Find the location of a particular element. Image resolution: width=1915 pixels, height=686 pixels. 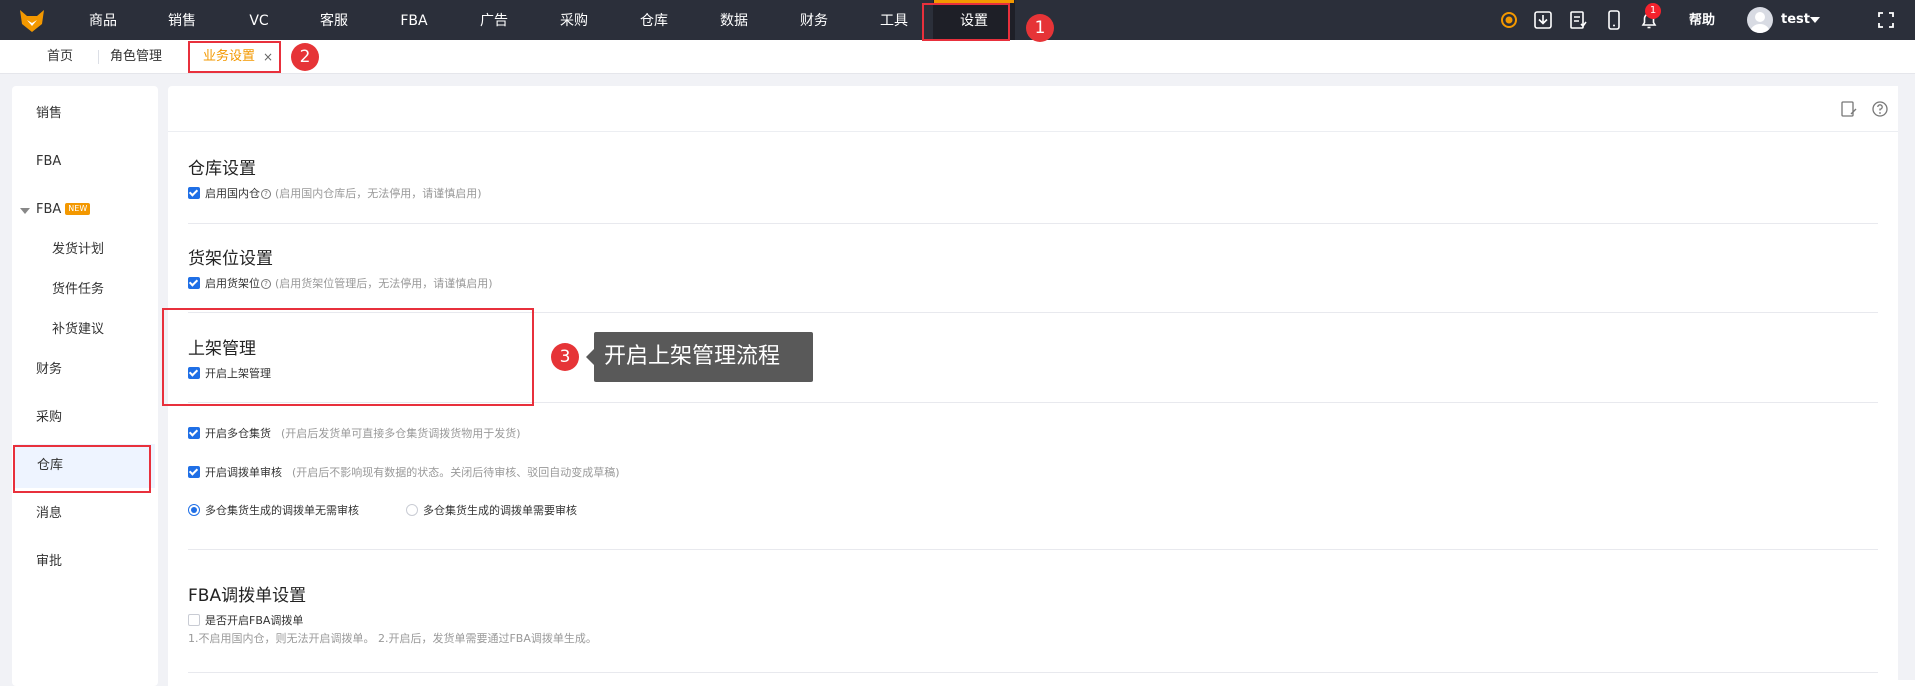

sidebar-item-label: 财务 is located at coordinates (49, 369).